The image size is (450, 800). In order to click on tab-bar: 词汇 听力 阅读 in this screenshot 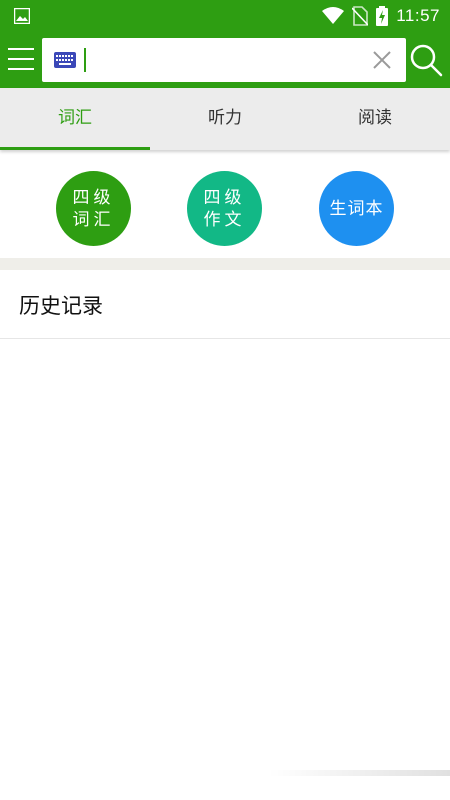, I will do `click(225, 119)`.